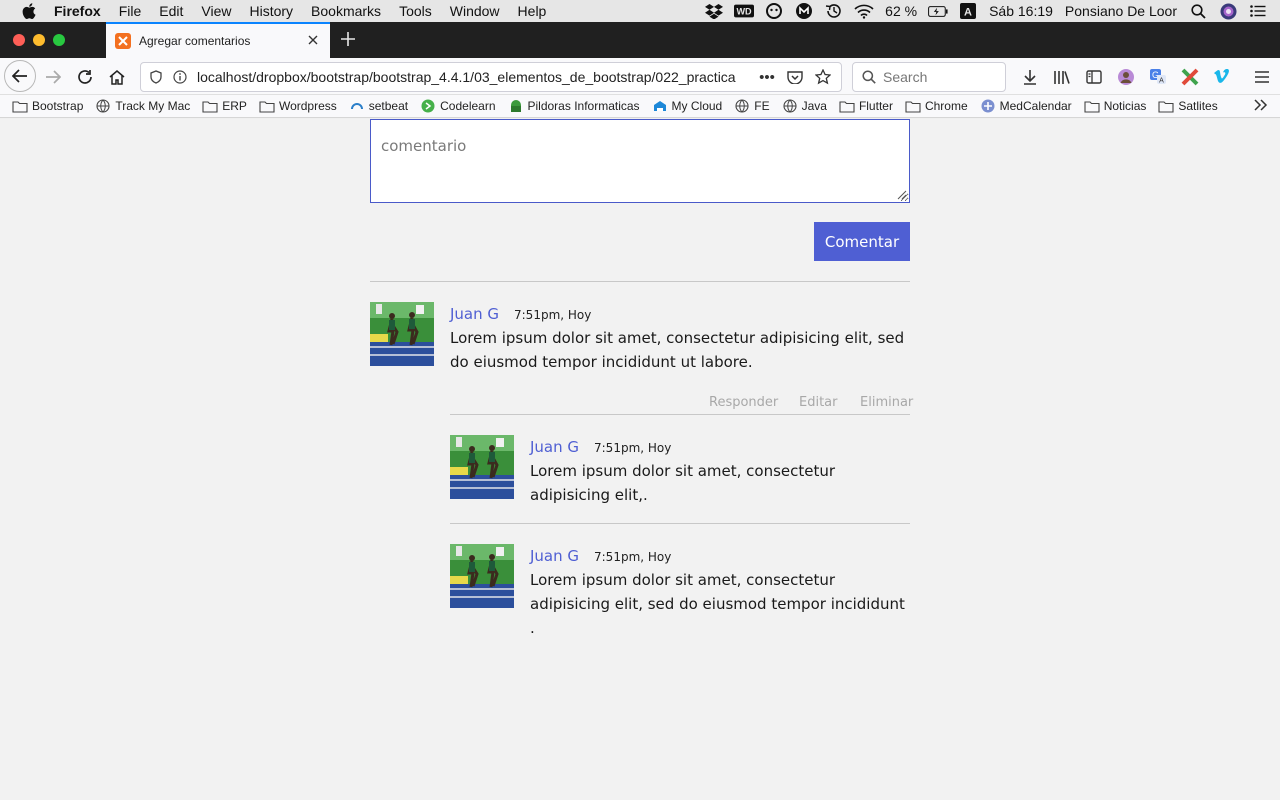 The width and height of the screenshot is (1280, 800). Describe the element at coordinates (59, 40) in the screenshot. I see `zoom-window-button` at that location.